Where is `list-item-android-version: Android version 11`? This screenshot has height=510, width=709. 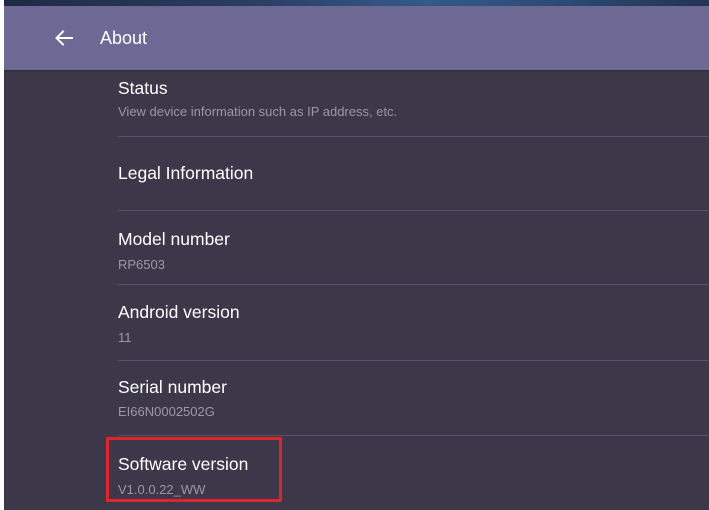 list-item-android-version: Android version 11 is located at coordinates (356, 322).